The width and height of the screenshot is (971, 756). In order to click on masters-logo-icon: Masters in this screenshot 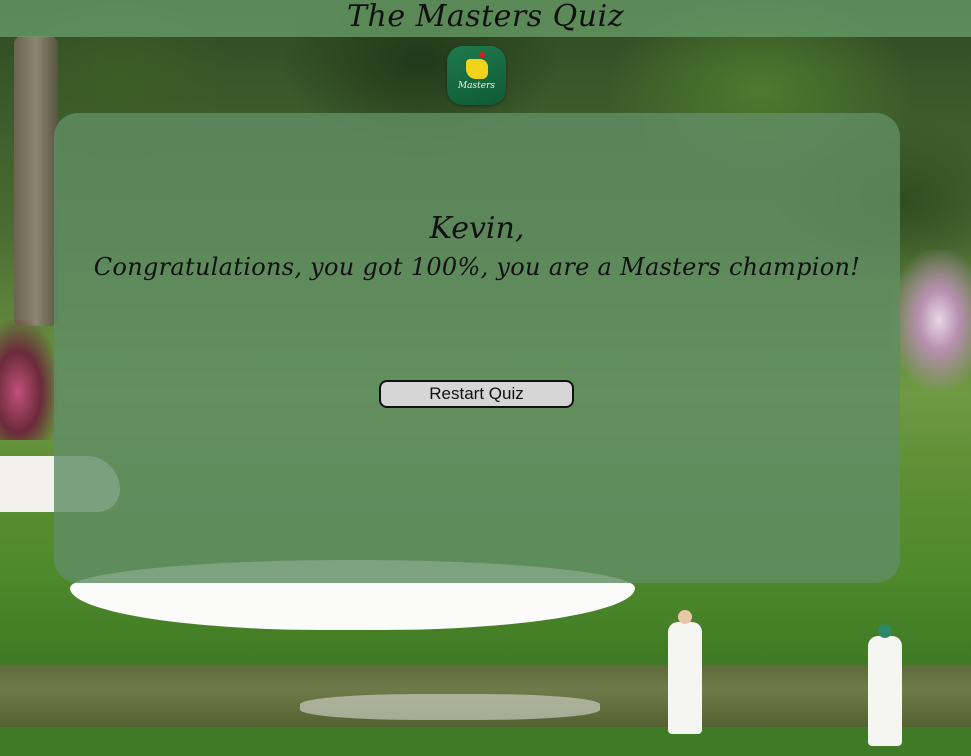, I will do `click(476, 75)`.